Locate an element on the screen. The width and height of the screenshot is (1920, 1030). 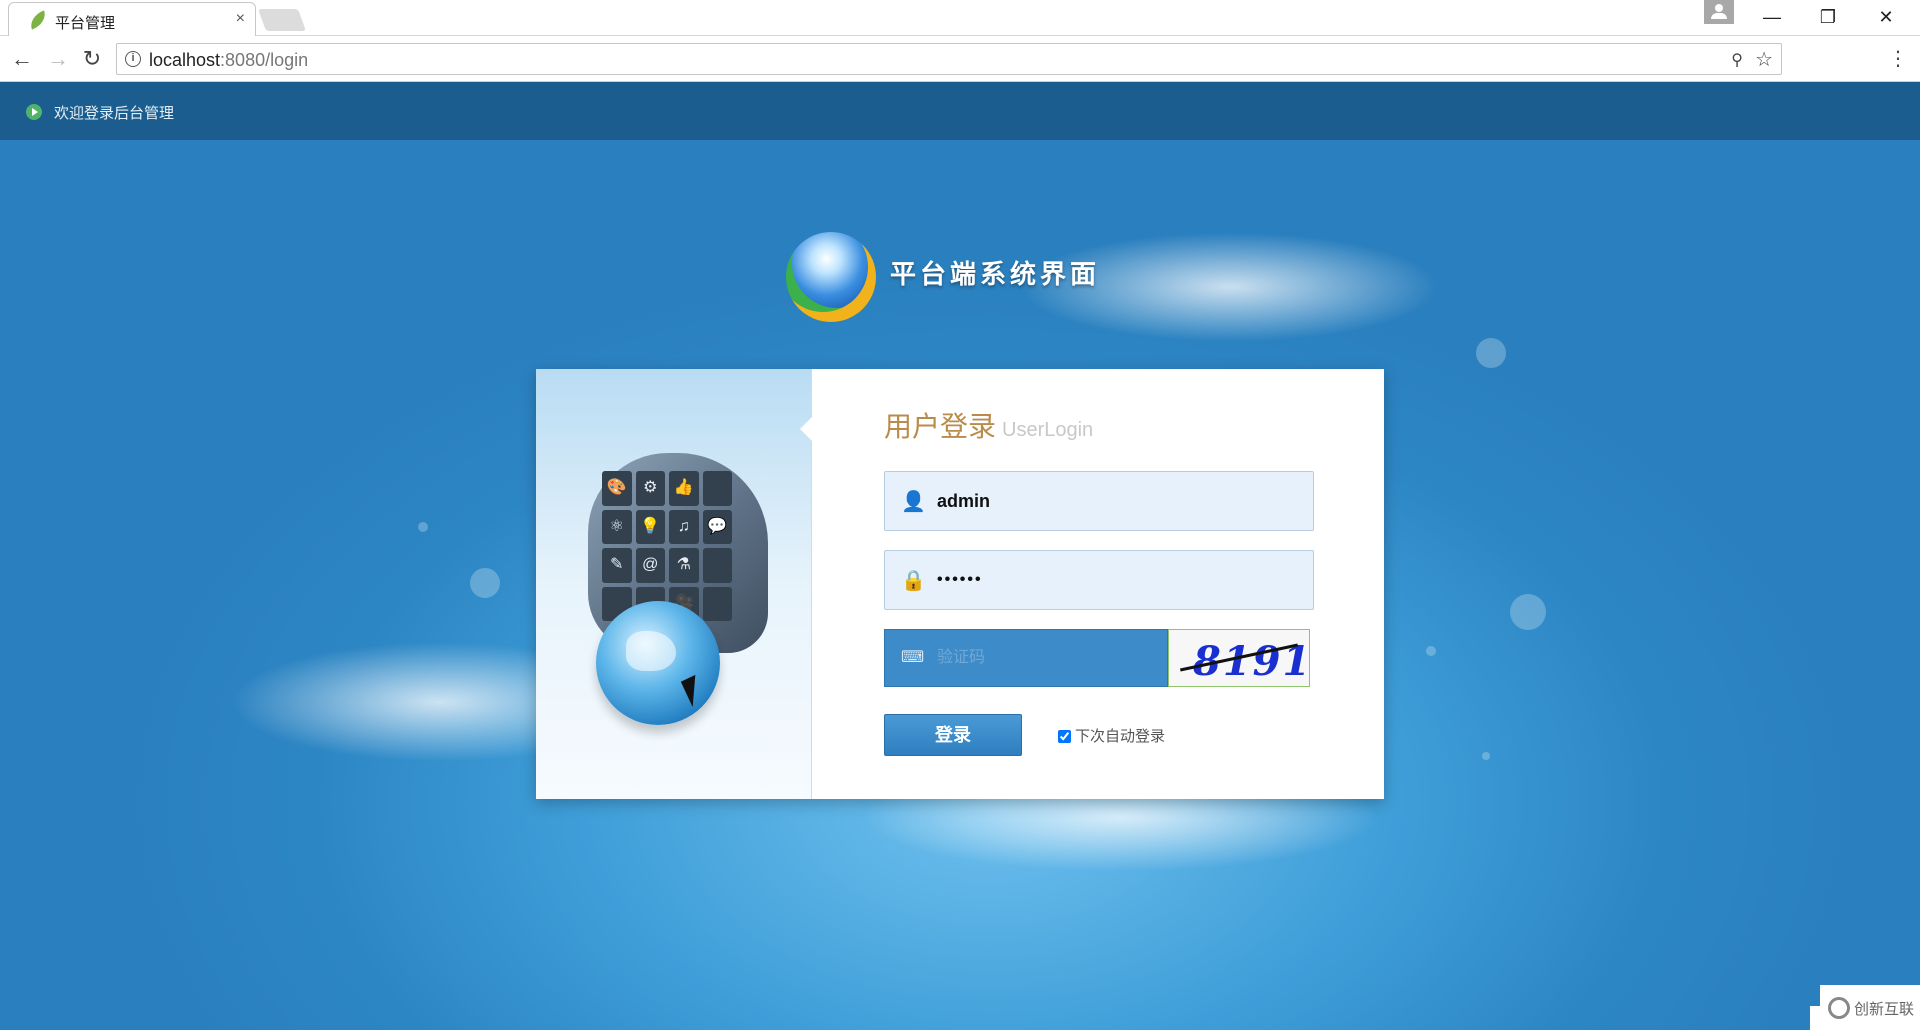
password-field: 🔒 is located at coordinates (1099, 580).